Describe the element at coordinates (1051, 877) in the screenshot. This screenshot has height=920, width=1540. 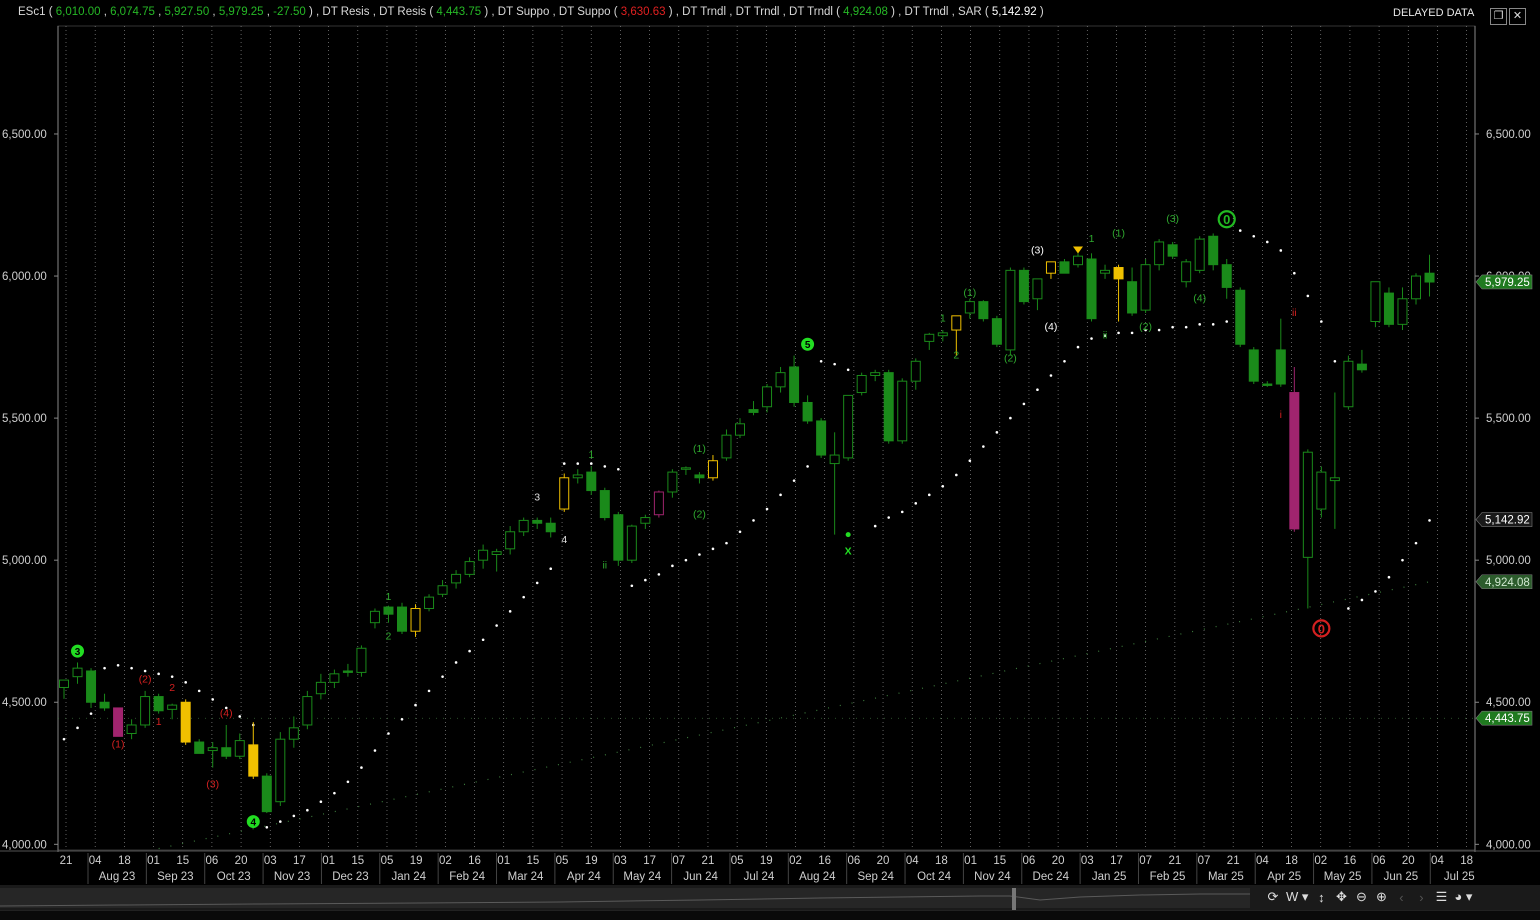
I see `x-month-label: Dec 24` at that location.